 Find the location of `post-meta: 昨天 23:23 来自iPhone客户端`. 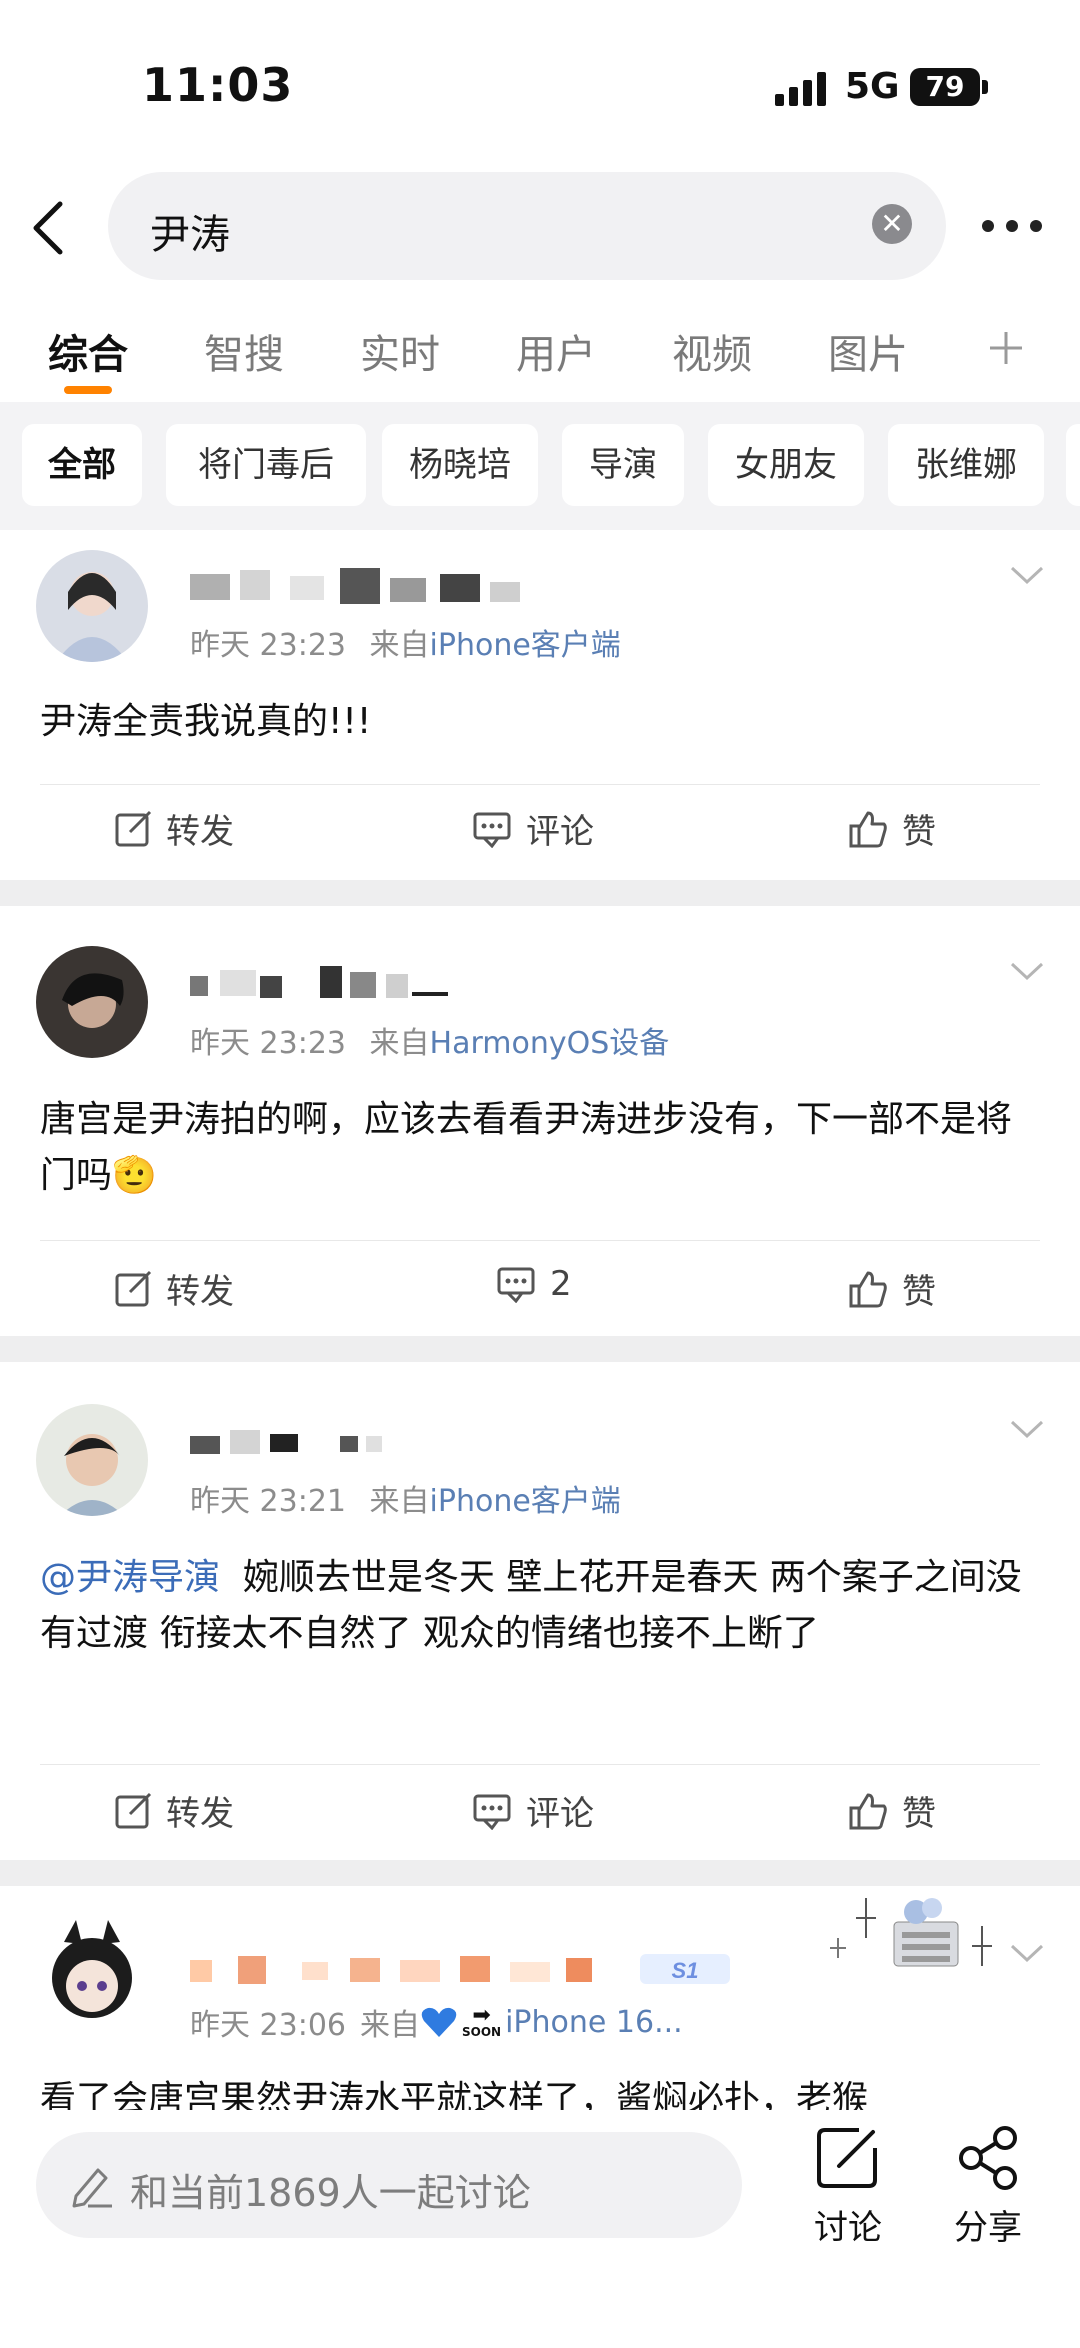

post-meta: 昨天 23:23 来自iPhone客户端 is located at coordinates (405, 642).